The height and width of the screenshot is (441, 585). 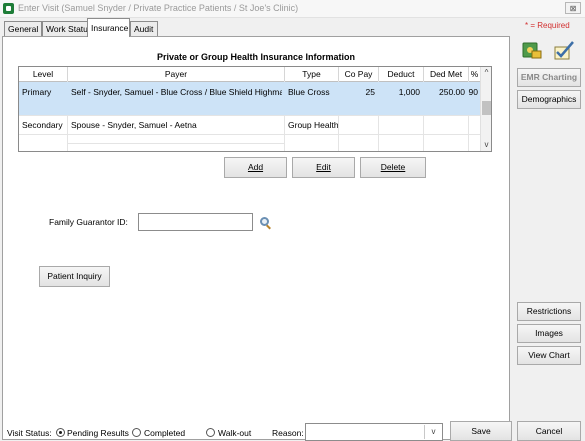 I want to click on cell-copay: 25, so click(x=370, y=92).